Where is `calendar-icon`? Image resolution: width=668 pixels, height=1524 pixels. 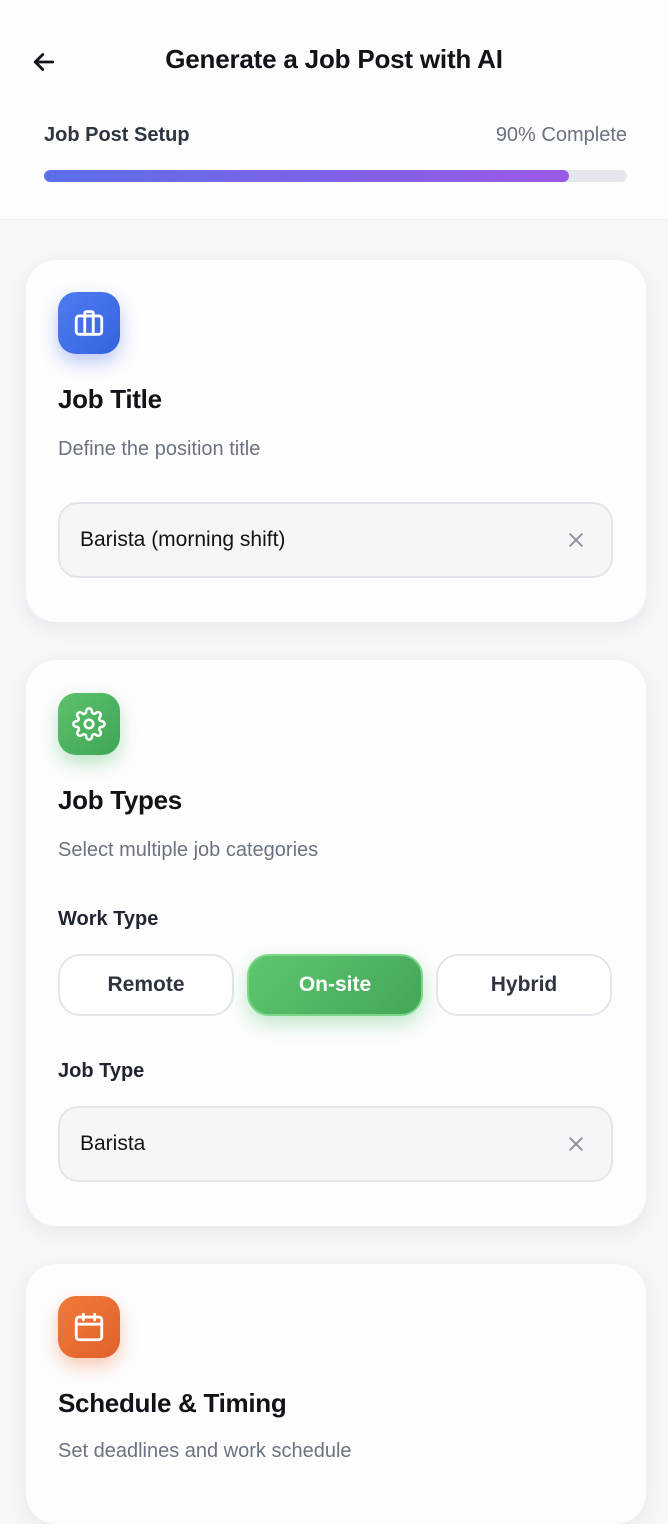
calendar-icon is located at coordinates (89, 1327).